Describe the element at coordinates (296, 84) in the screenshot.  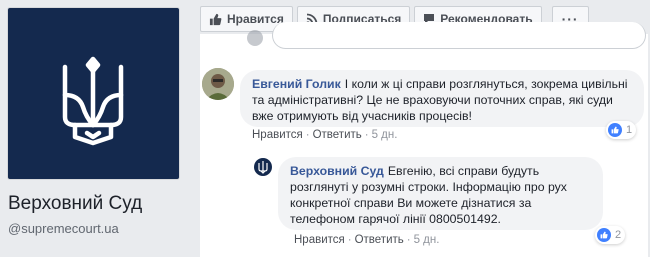
I see `comment-author: Евгений Голик` at that location.